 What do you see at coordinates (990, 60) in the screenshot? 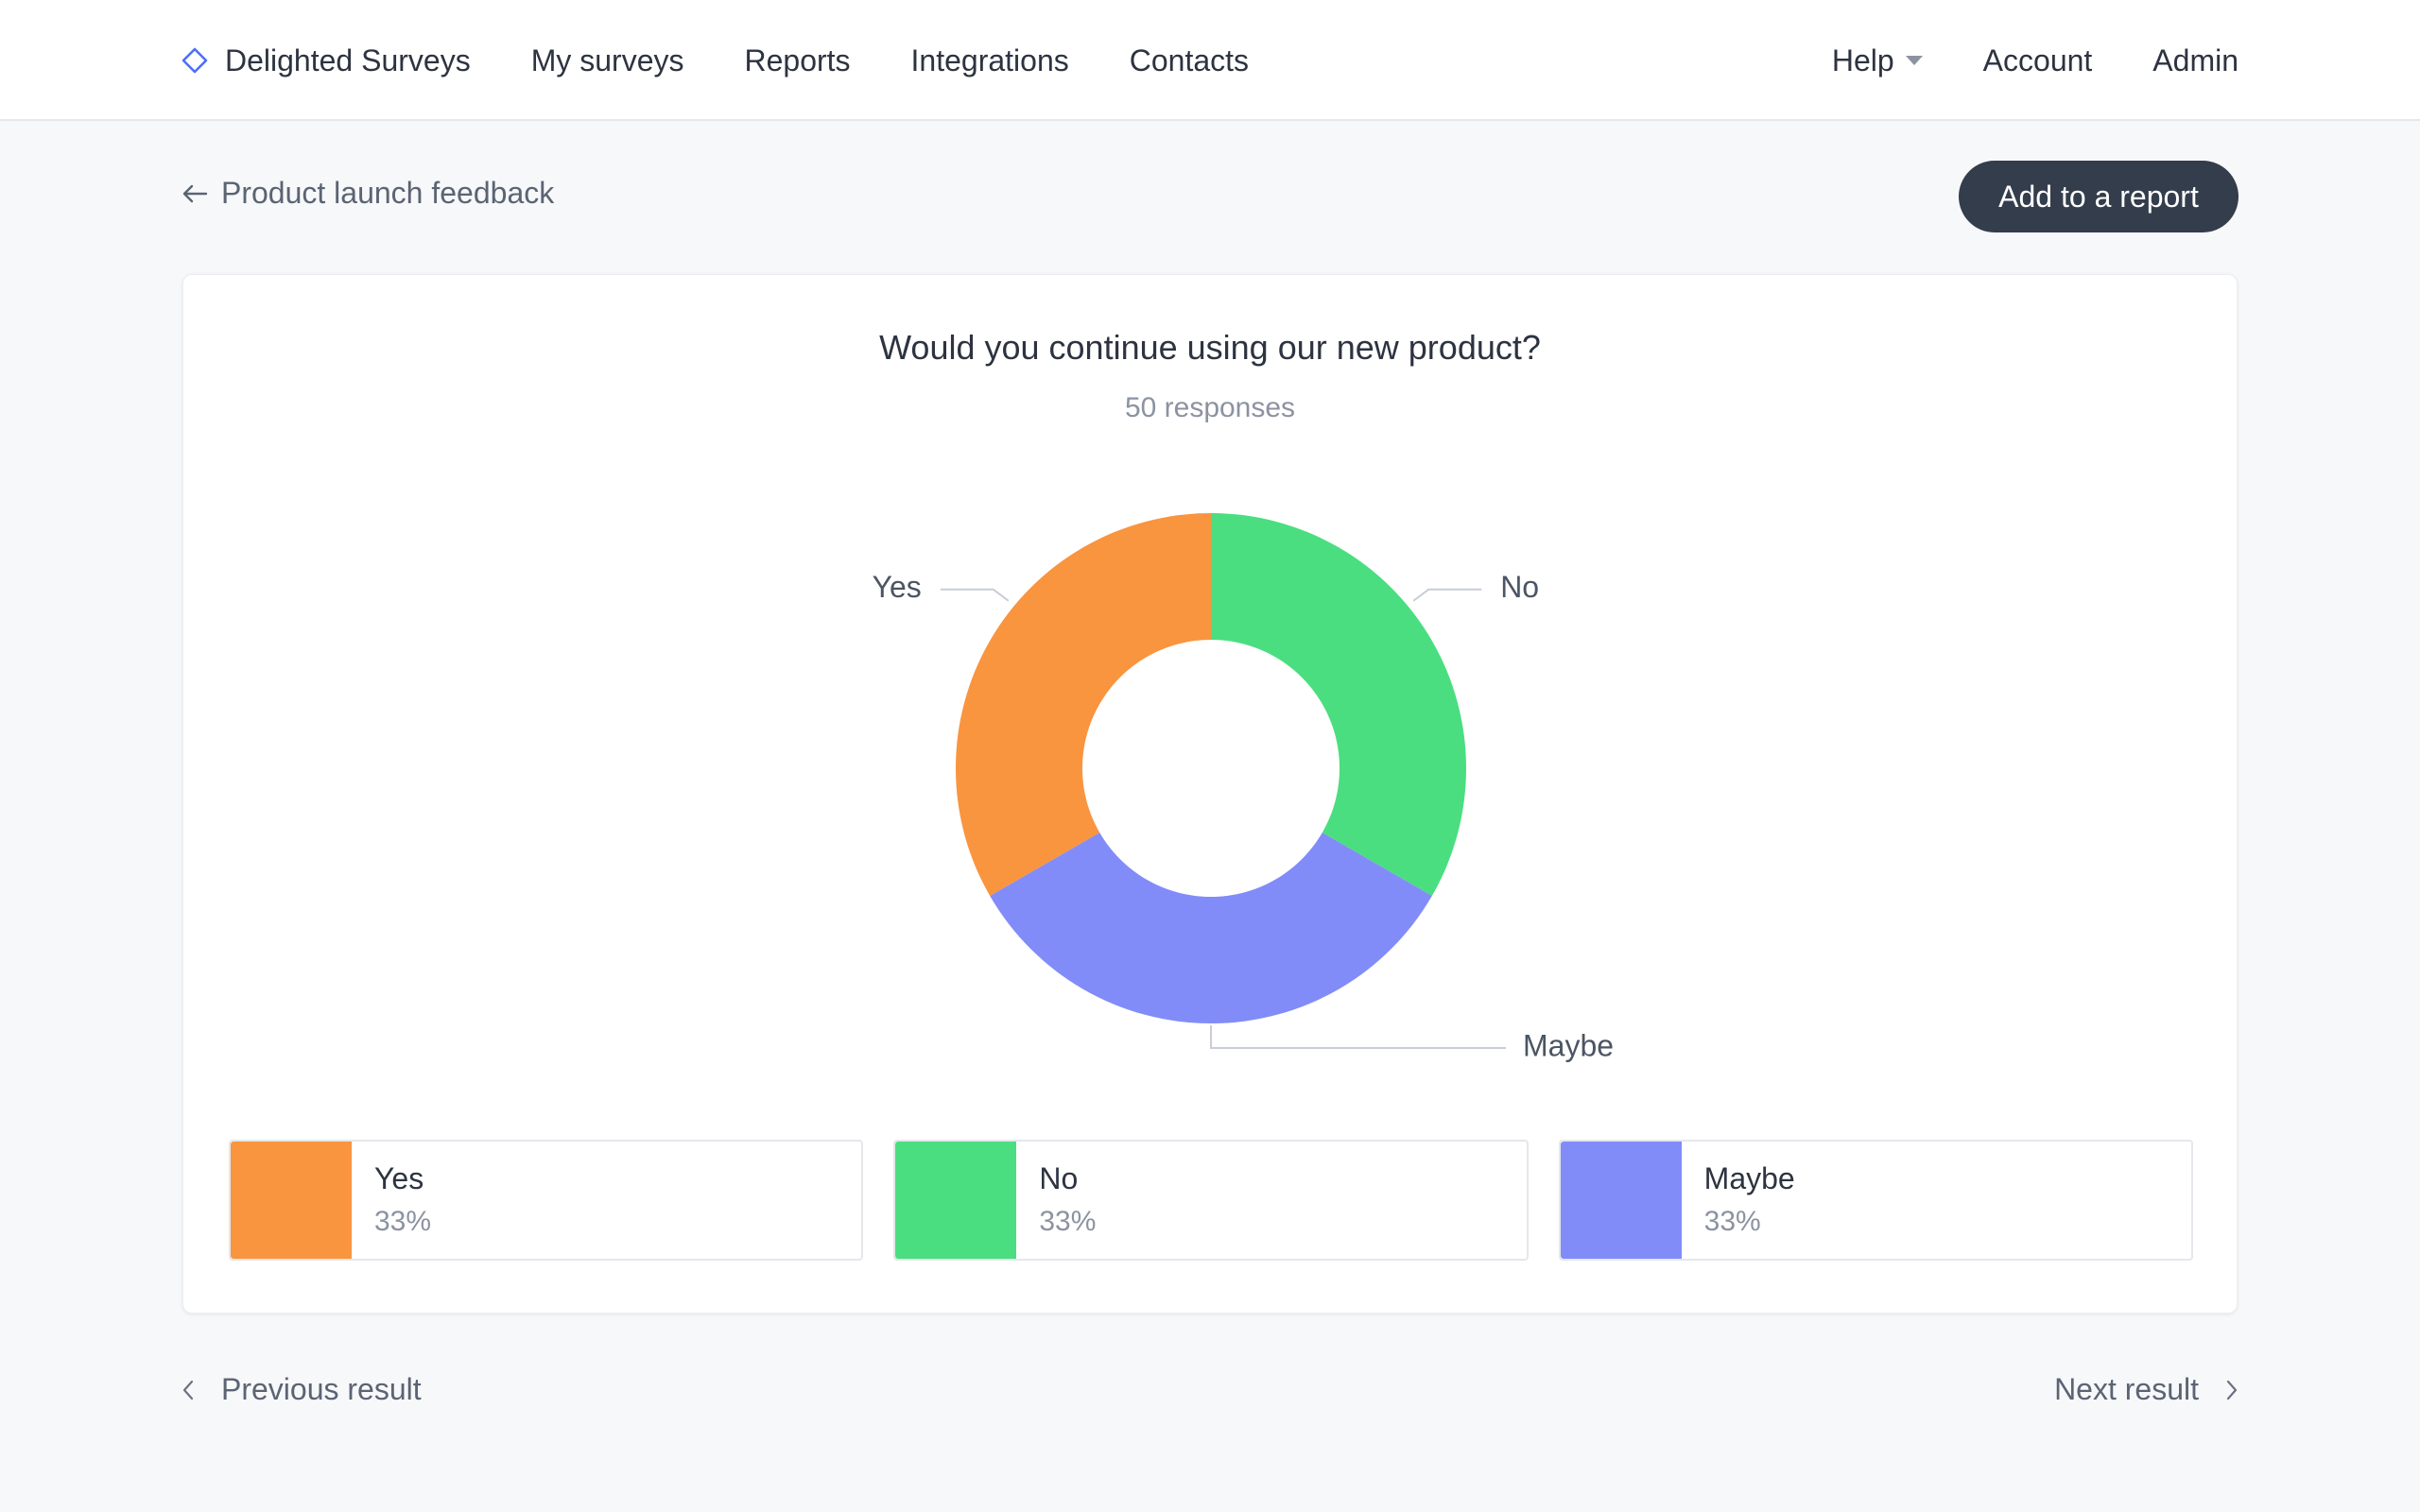
I see `nav-integrations: Integrations` at bounding box center [990, 60].